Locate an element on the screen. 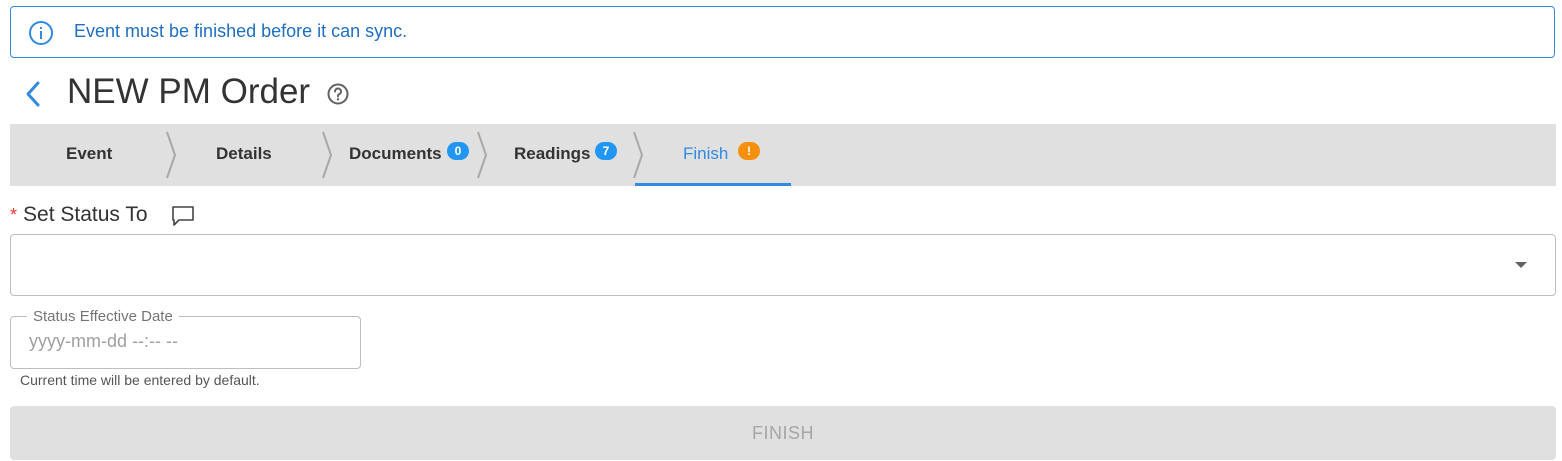 This screenshot has height=461, width=1562. status-effective-date-input is located at coordinates (189, 341).